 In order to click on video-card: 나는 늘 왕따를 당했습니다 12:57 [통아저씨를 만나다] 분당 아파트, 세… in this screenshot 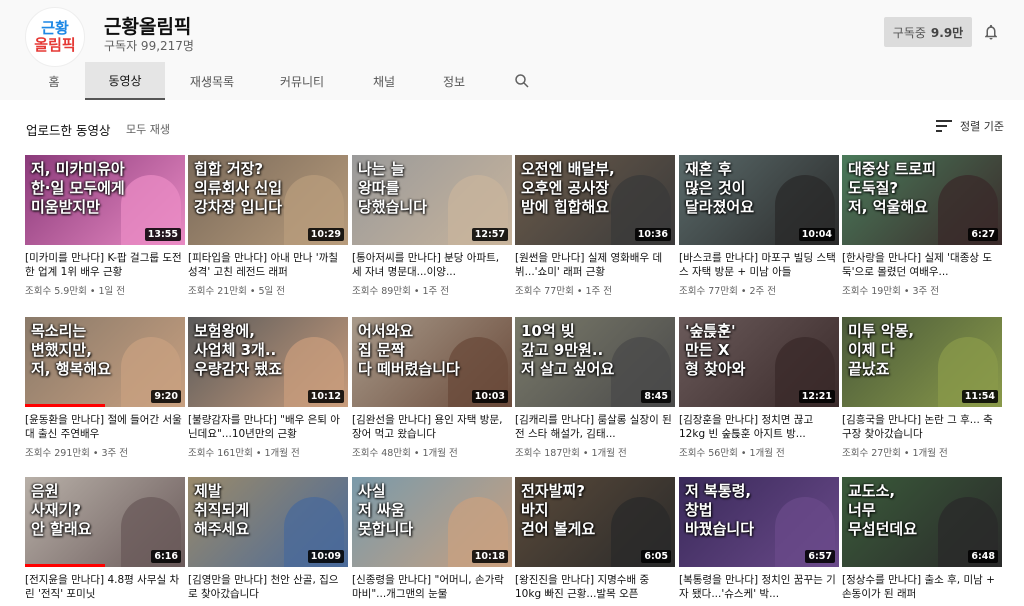, I will do `click(432, 226)`.